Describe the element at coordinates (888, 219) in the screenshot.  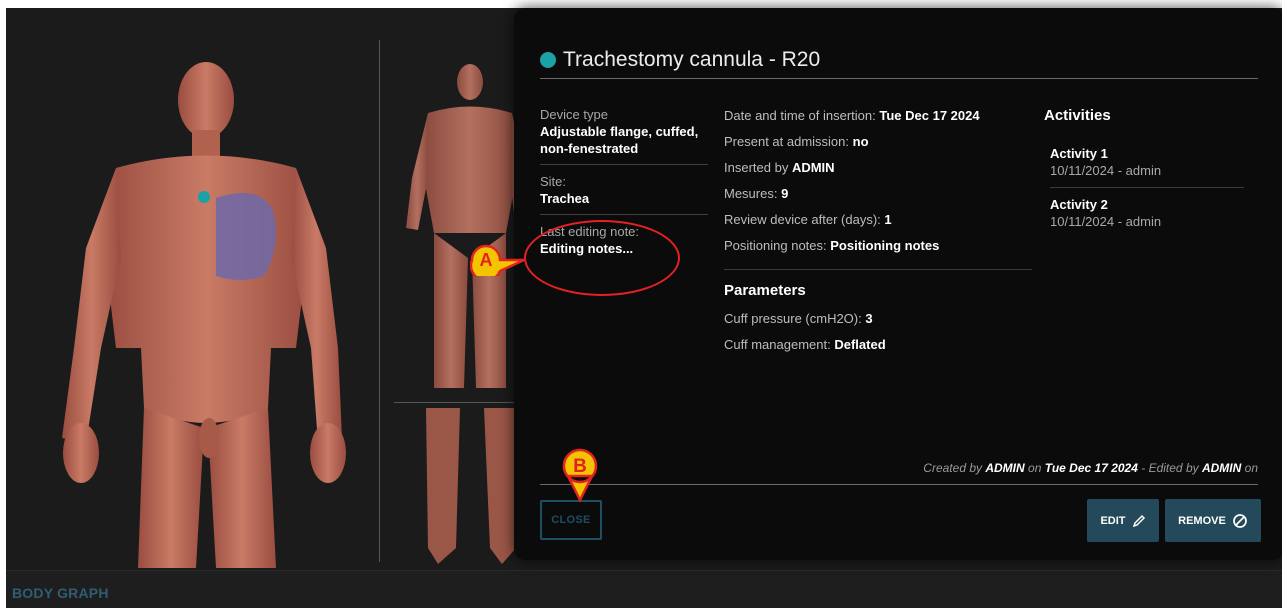
I see `review-value: 1` at that location.